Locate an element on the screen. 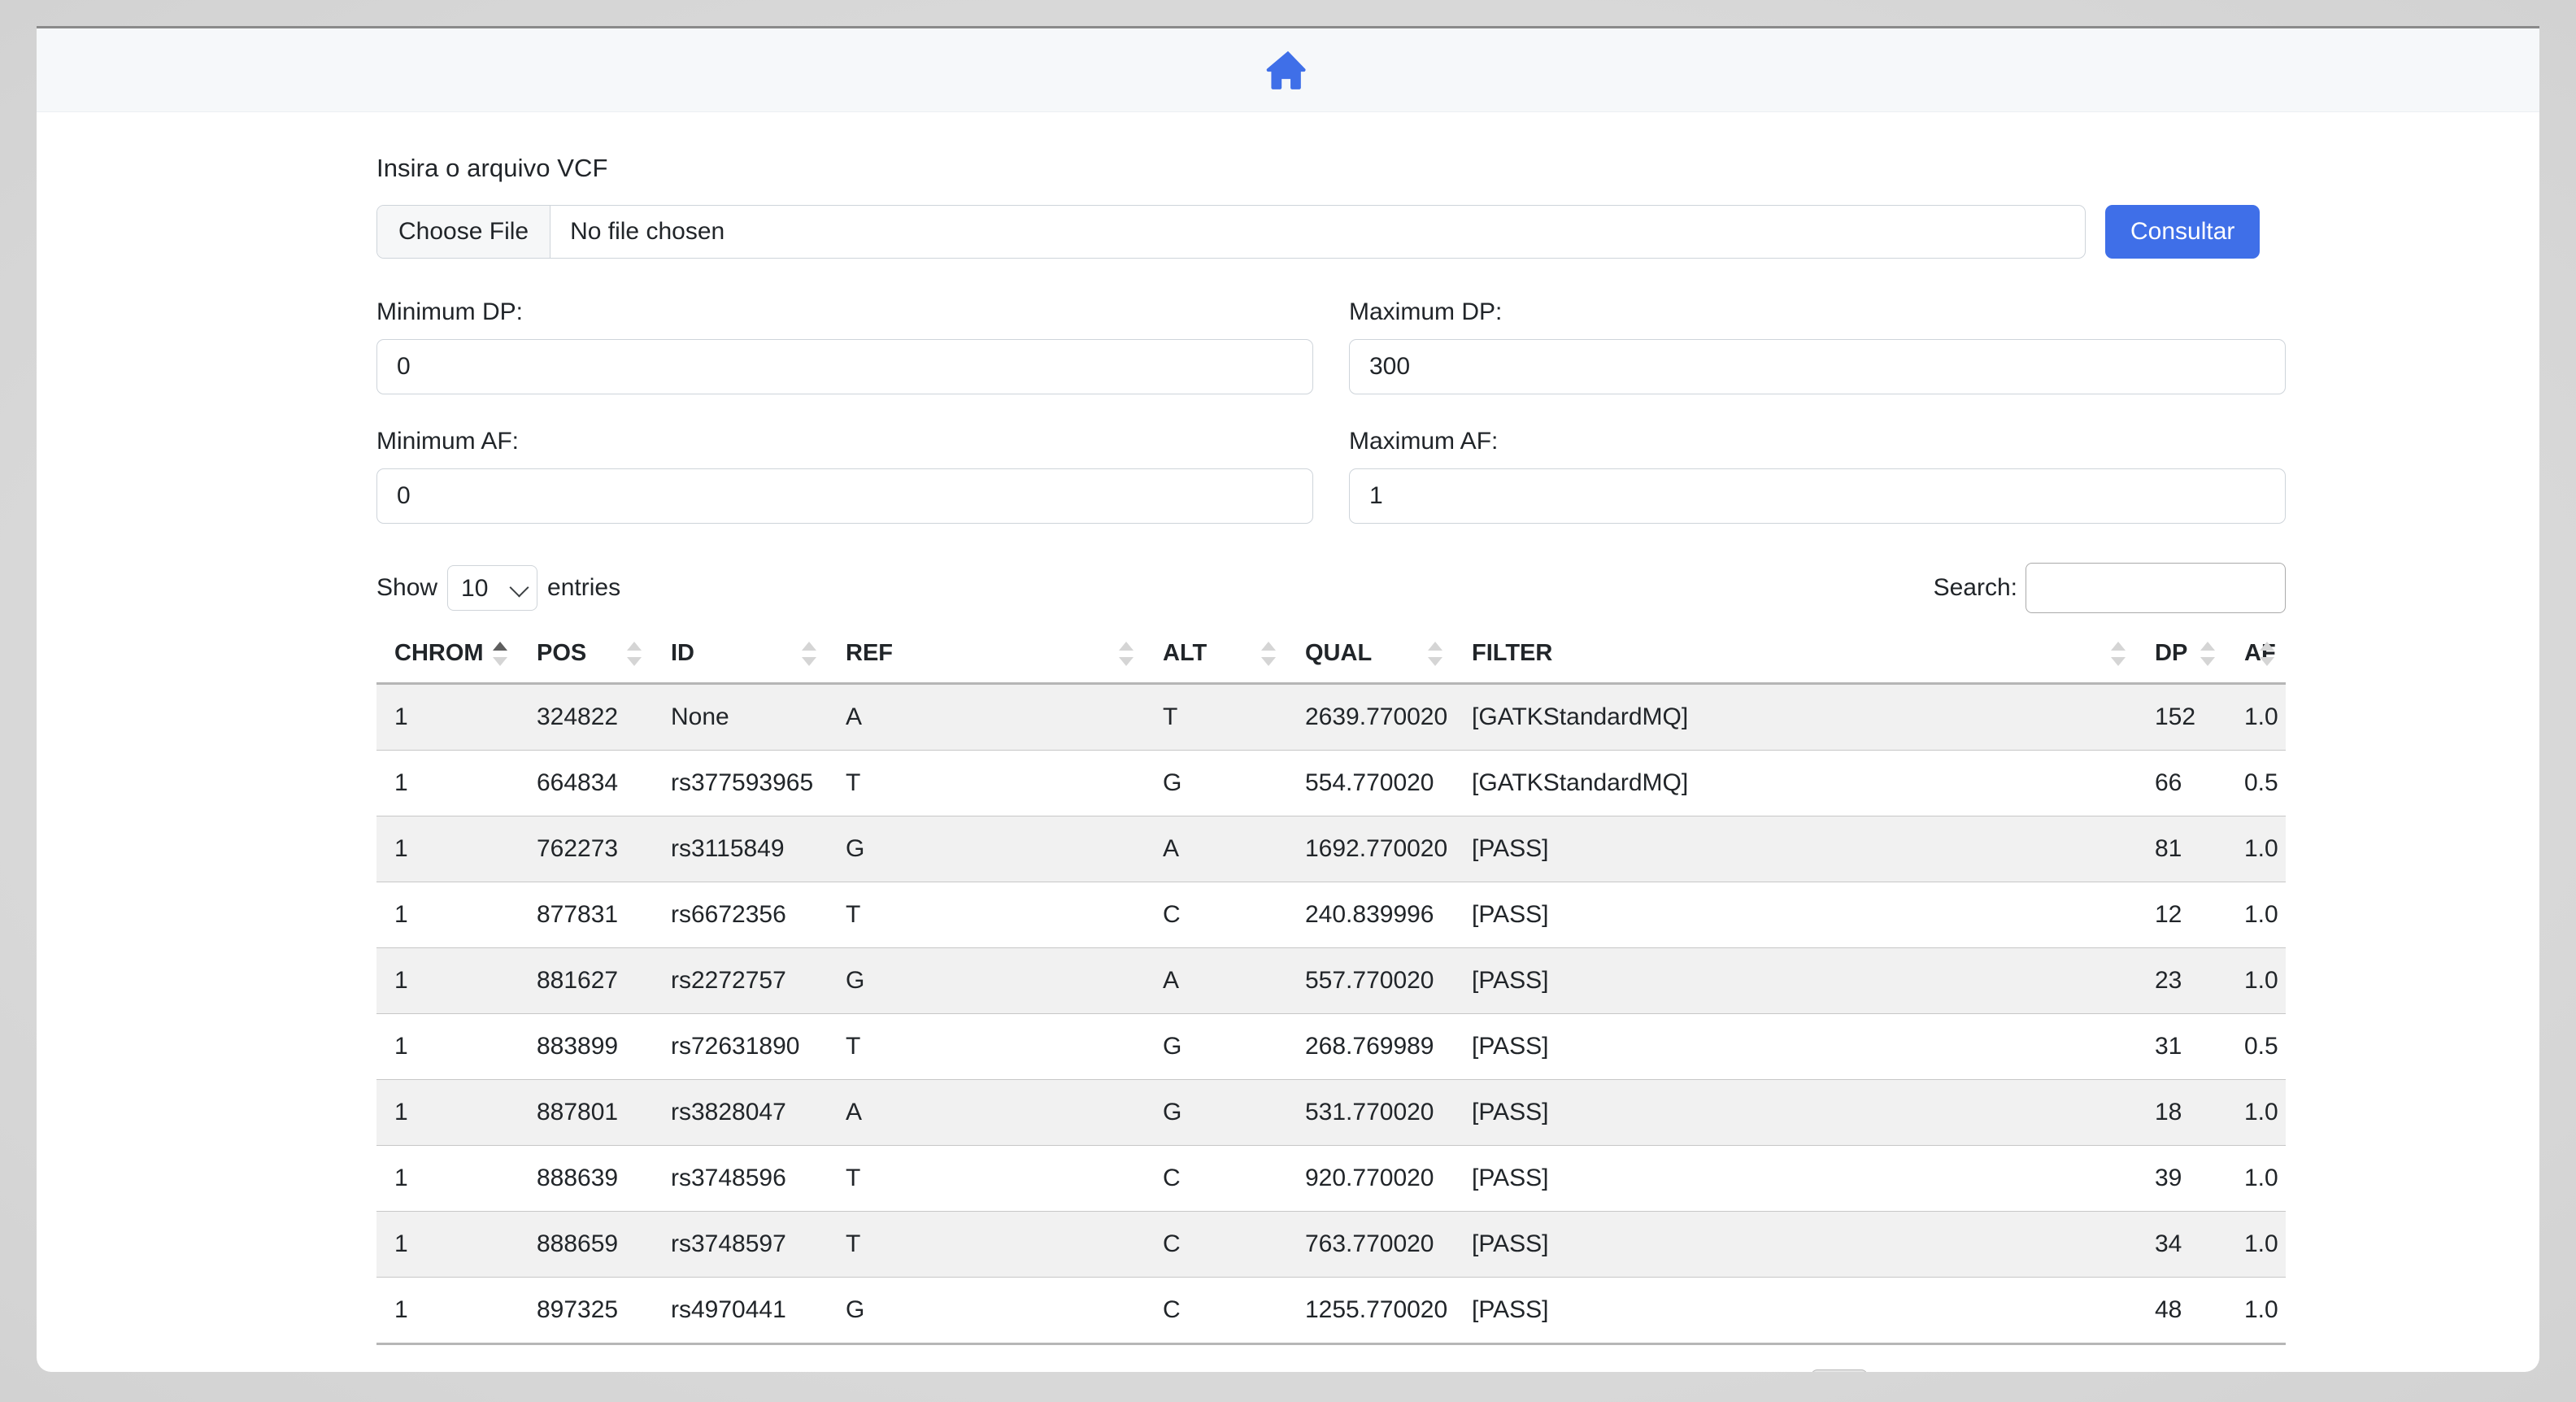 The height and width of the screenshot is (1402, 2576). cell-filter: [GATKStandardMQ] is located at coordinates (1796, 717).